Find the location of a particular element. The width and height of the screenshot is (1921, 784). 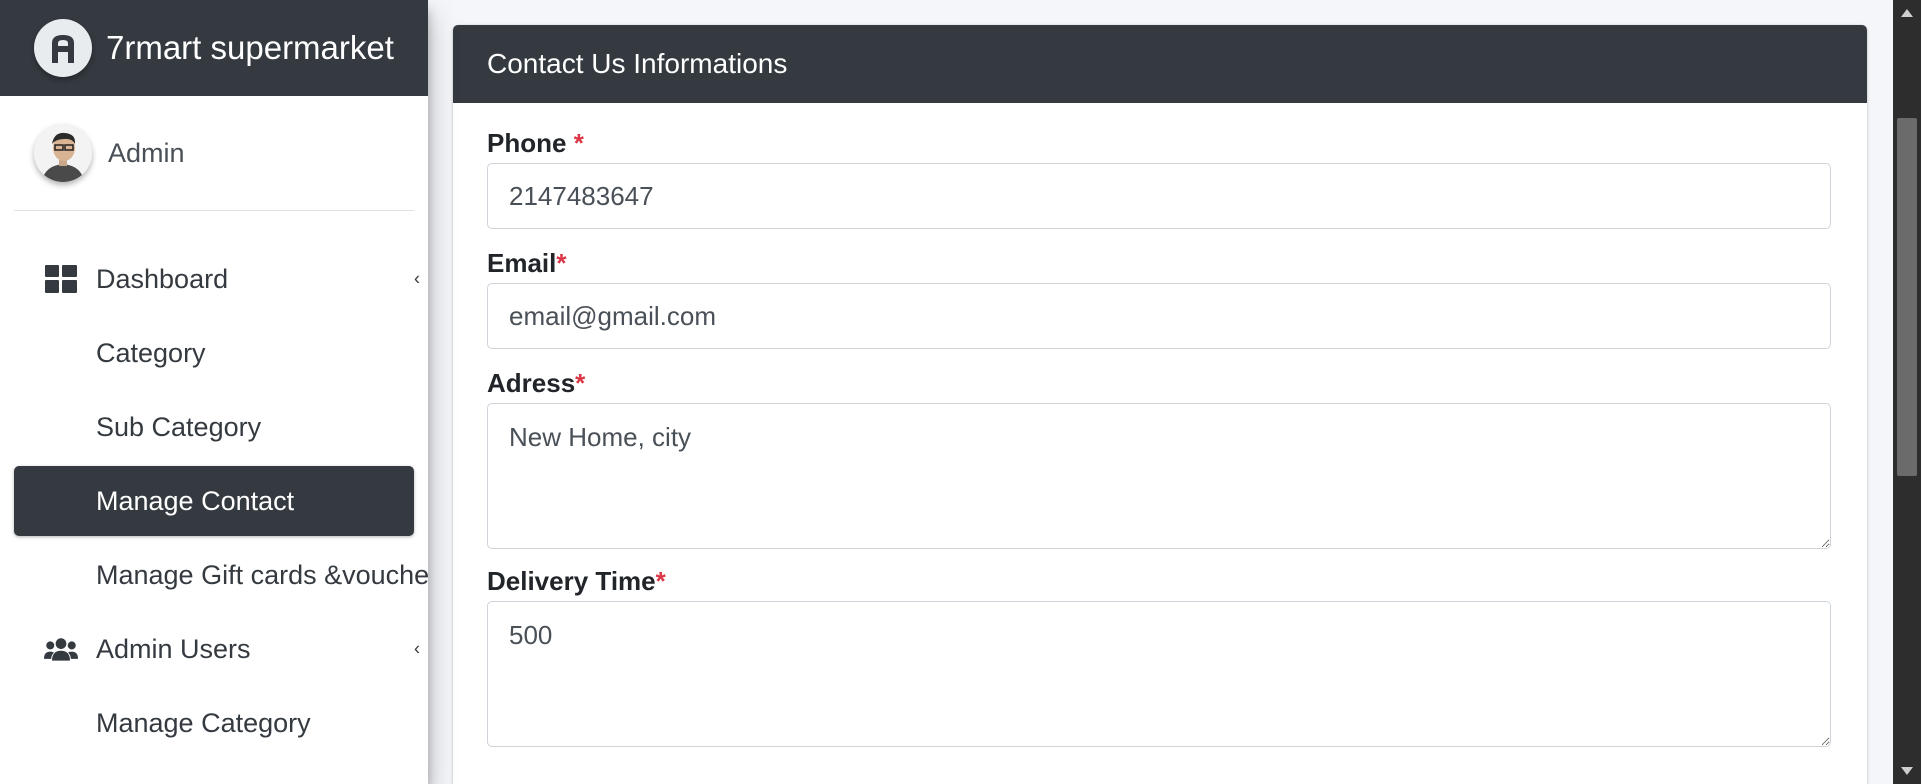

page-scrollbar is located at coordinates (1907, 392).